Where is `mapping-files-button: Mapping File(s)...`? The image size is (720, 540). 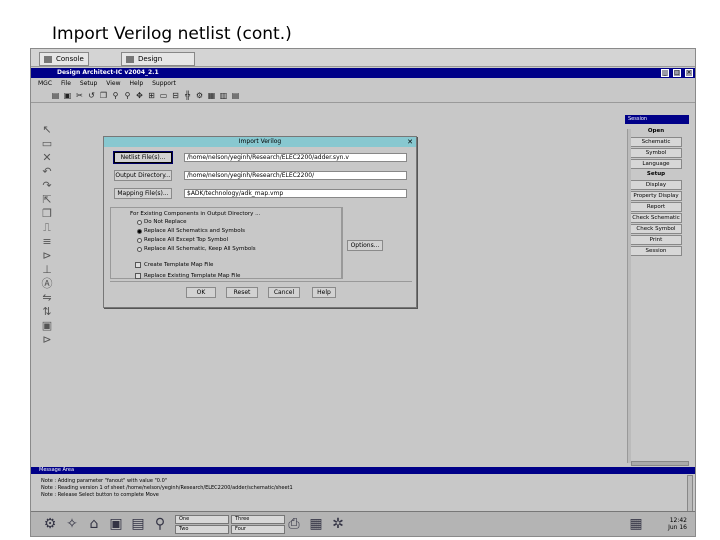
mapping-files-button: Mapping File(s)... is located at coordinates (143, 193).